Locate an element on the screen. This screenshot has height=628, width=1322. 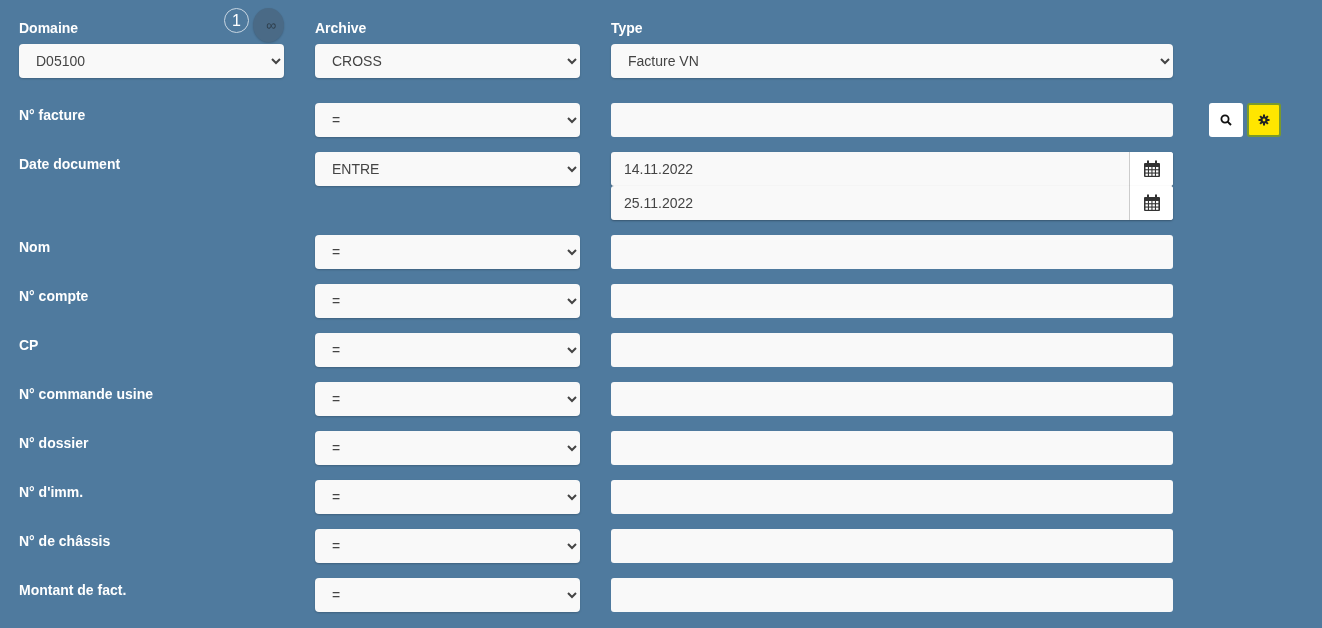
search-icon is located at coordinates (1226, 120).